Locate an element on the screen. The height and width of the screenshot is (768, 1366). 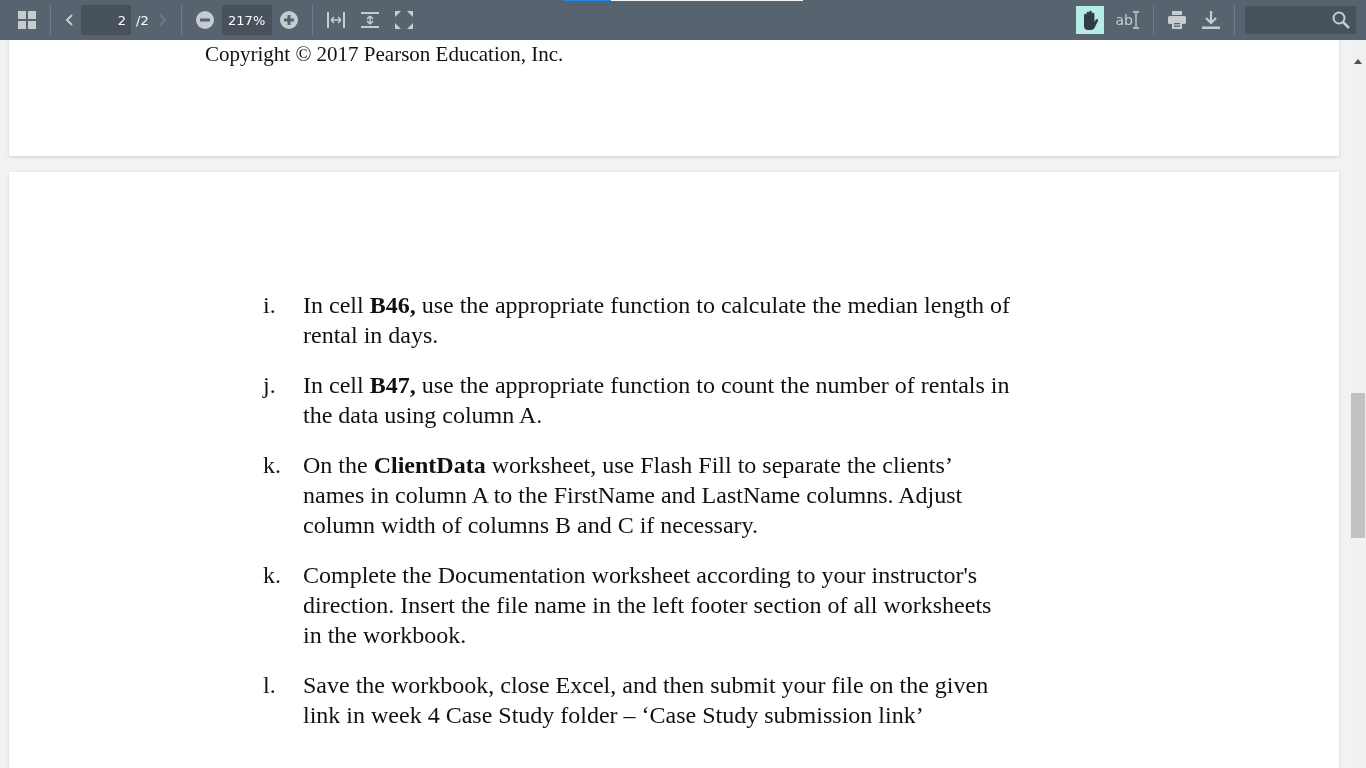
search-icon is located at coordinates (1341, 20).